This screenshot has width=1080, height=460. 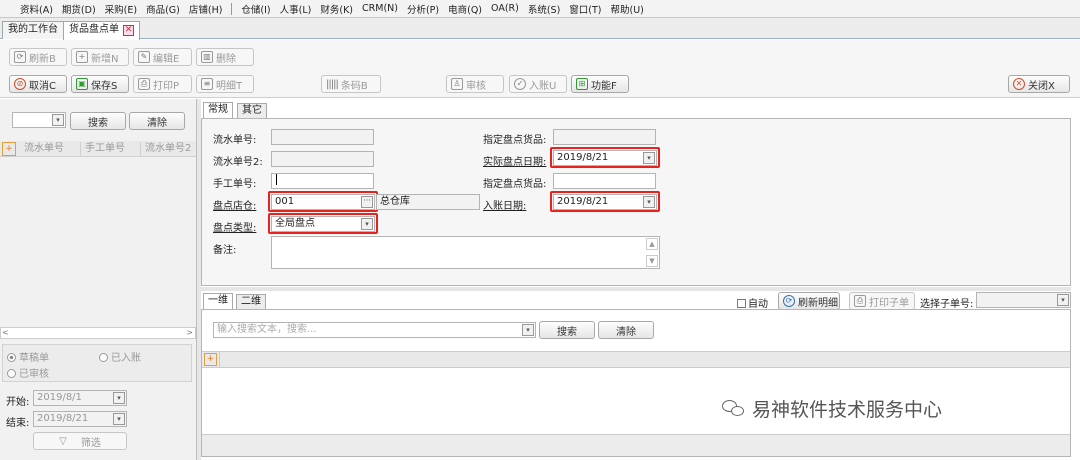 What do you see at coordinates (94, 29) in the screenshot?
I see `tab-label: 货品盘点单` at bounding box center [94, 29].